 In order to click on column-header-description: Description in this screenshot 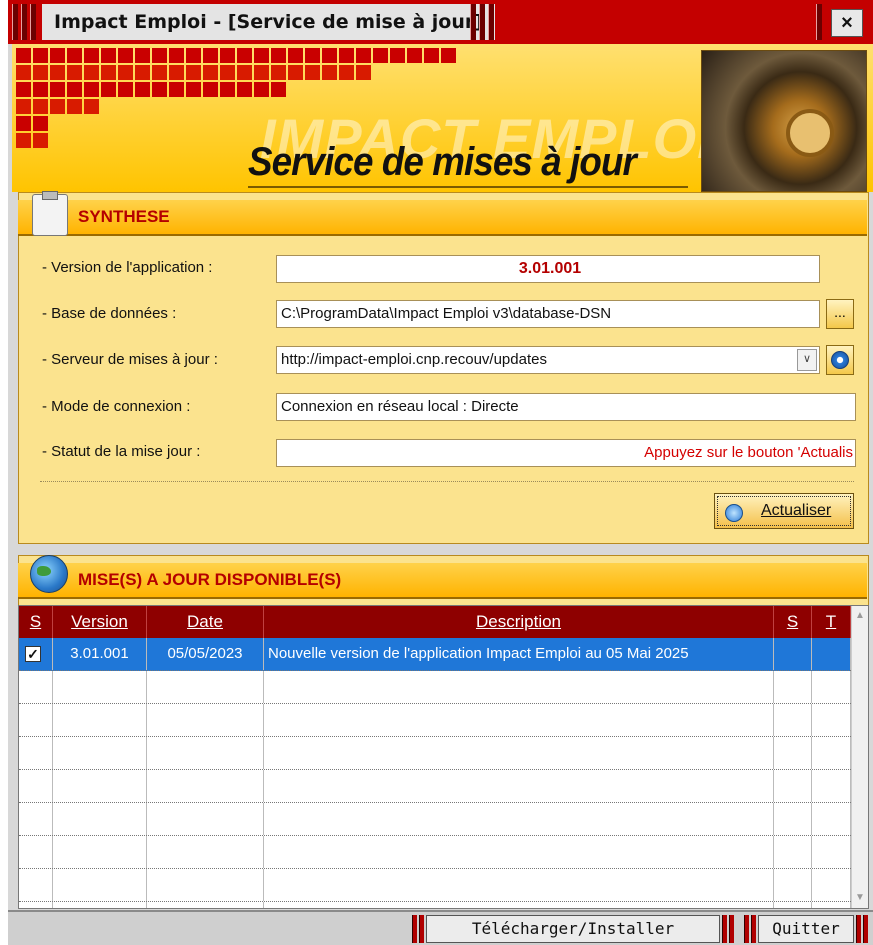, I will do `click(519, 622)`.